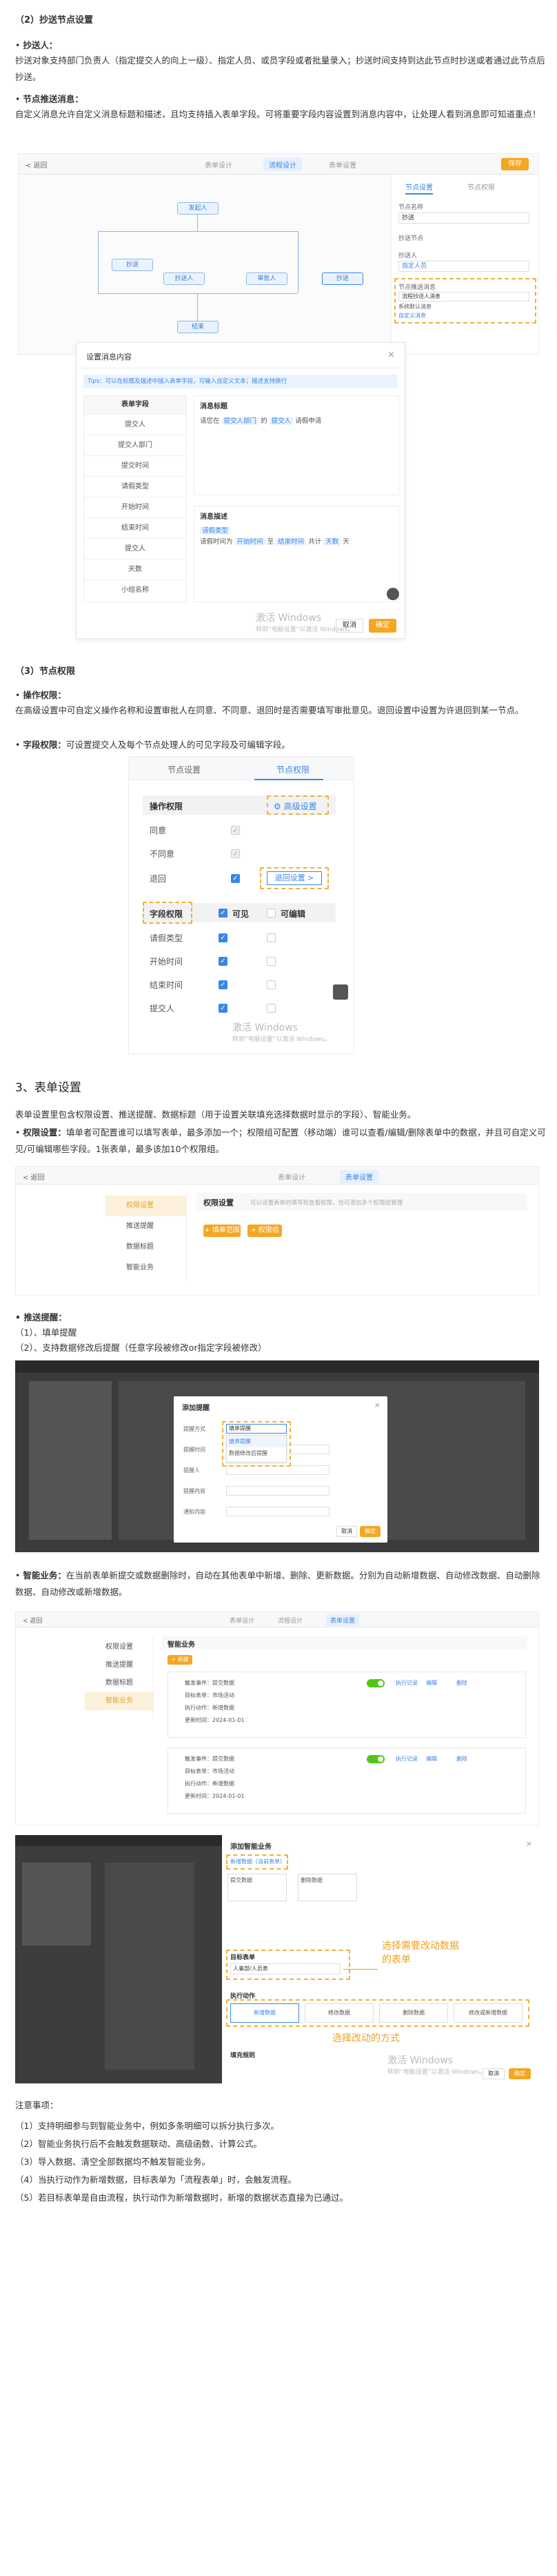 The height and width of the screenshot is (2576, 557). What do you see at coordinates (413, 2013) in the screenshot?
I see `exec-option: 删除数据` at bounding box center [413, 2013].